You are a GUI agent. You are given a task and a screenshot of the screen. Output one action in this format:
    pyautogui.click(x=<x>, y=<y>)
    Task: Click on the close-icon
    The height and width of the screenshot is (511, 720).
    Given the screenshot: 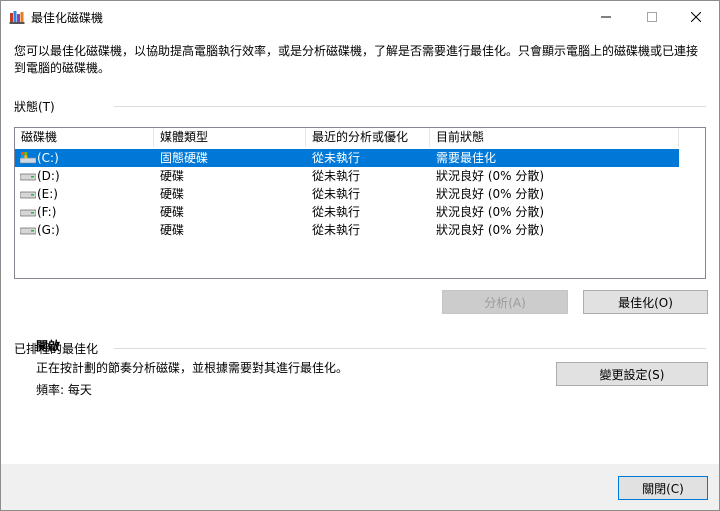 What is the action you would take?
    pyautogui.click(x=696, y=16)
    